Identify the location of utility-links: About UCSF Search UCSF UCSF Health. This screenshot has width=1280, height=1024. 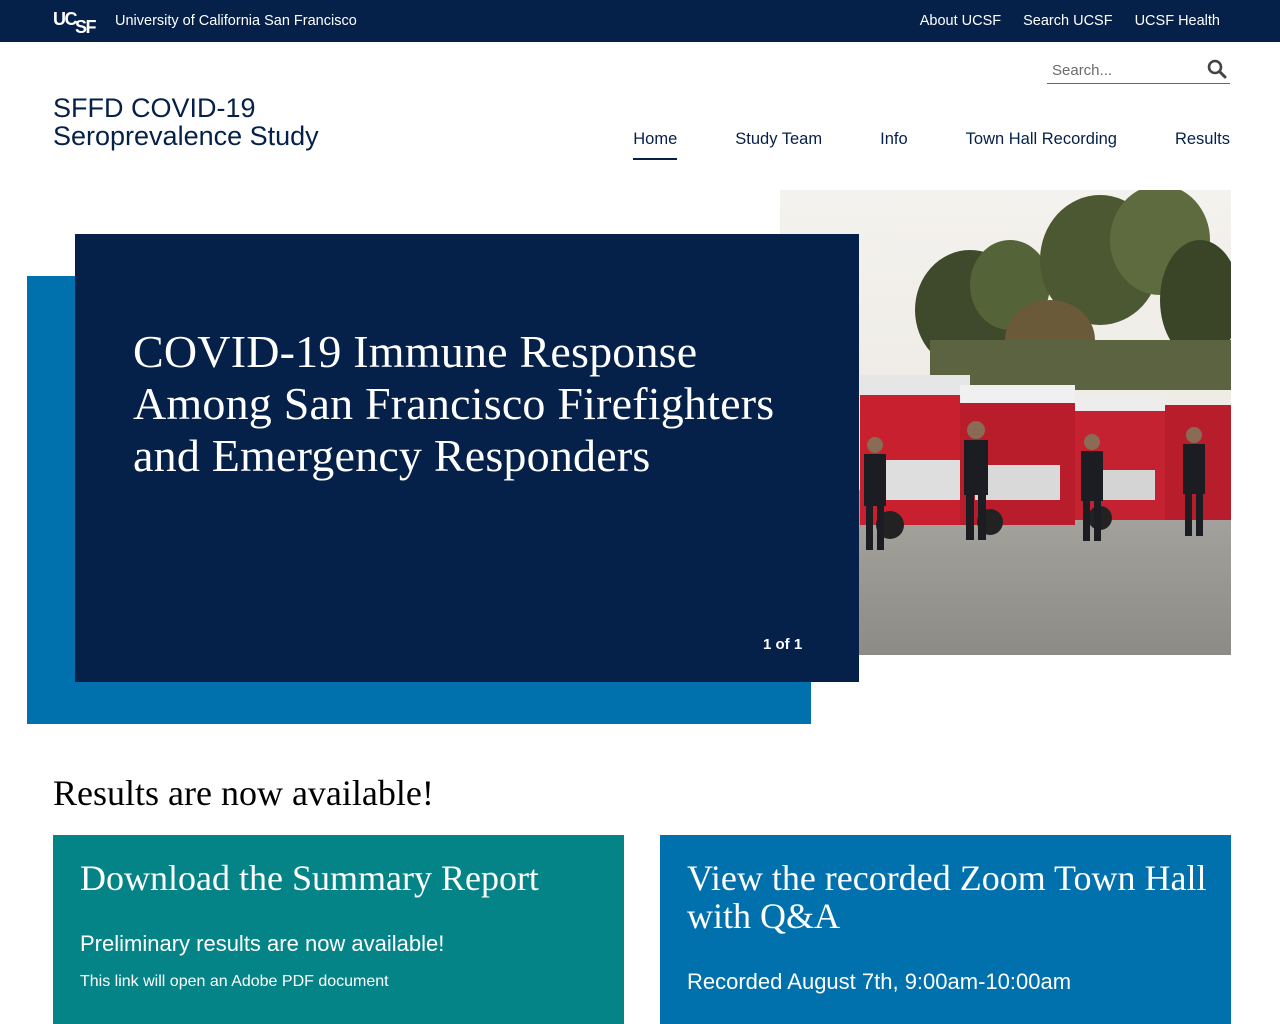
(1070, 21).